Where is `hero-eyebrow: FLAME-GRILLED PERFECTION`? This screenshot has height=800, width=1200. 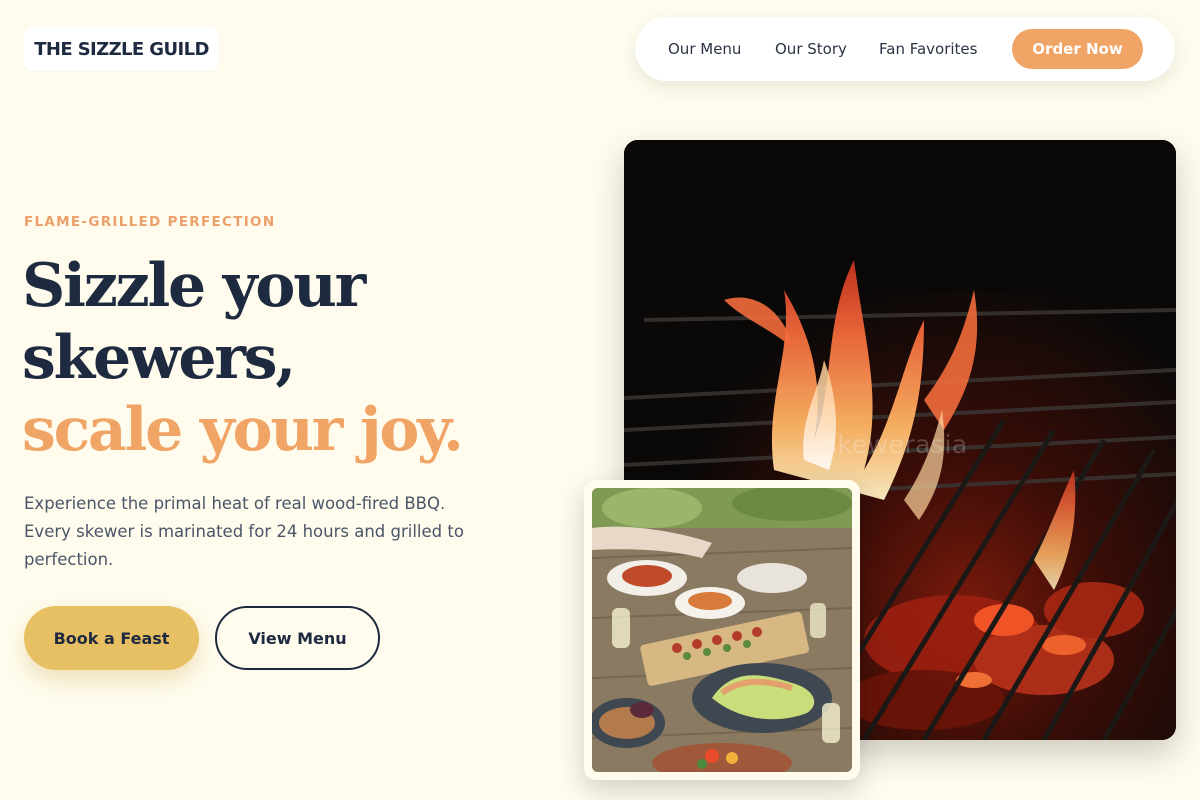
hero-eyebrow: FLAME-GRILLED PERFECTION is located at coordinates (150, 222).